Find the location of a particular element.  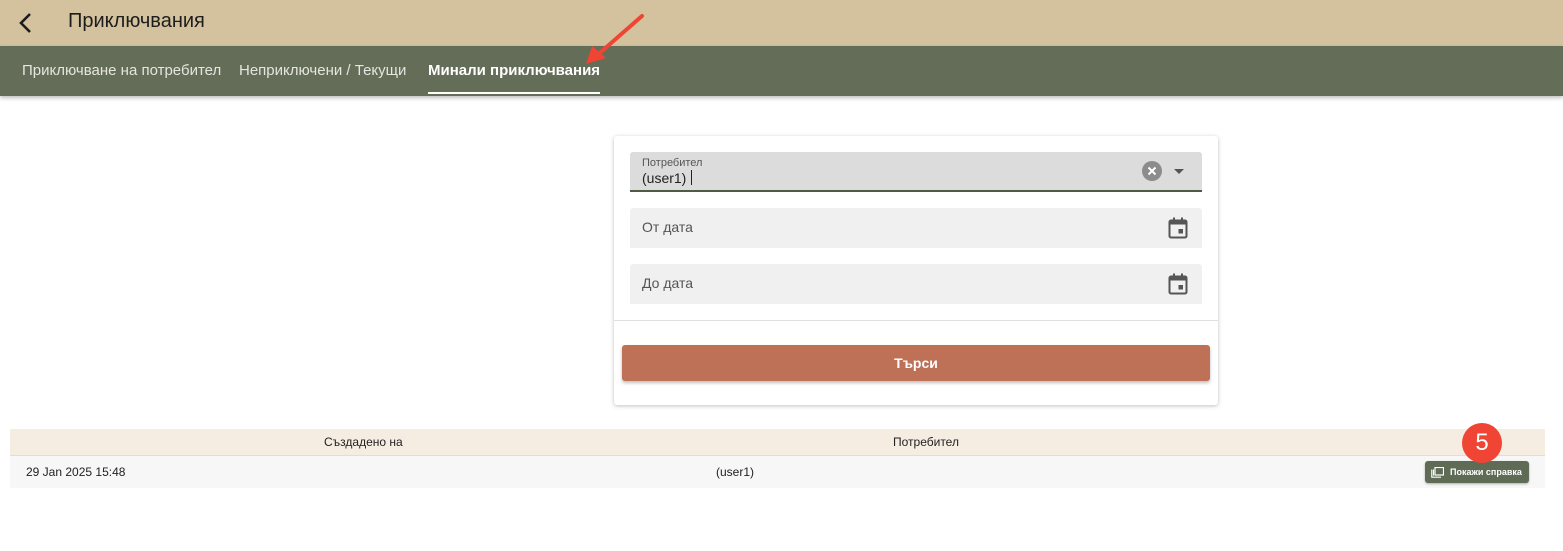

column-header-created: Създадено на is located at coordinates (363, 442).